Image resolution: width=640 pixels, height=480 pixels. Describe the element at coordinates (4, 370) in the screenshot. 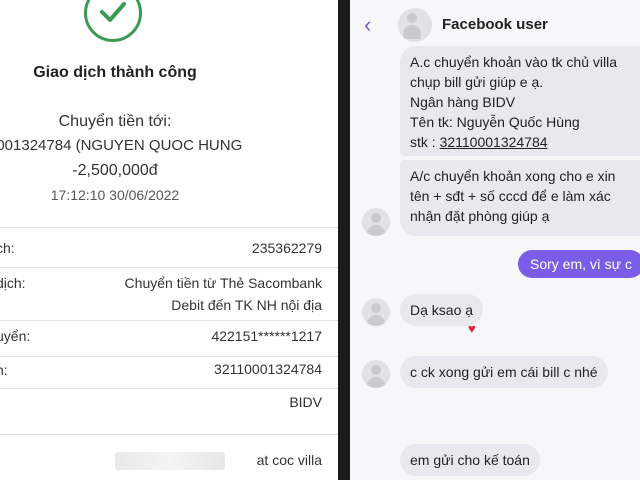

I see `detail-key: n:` at that location.